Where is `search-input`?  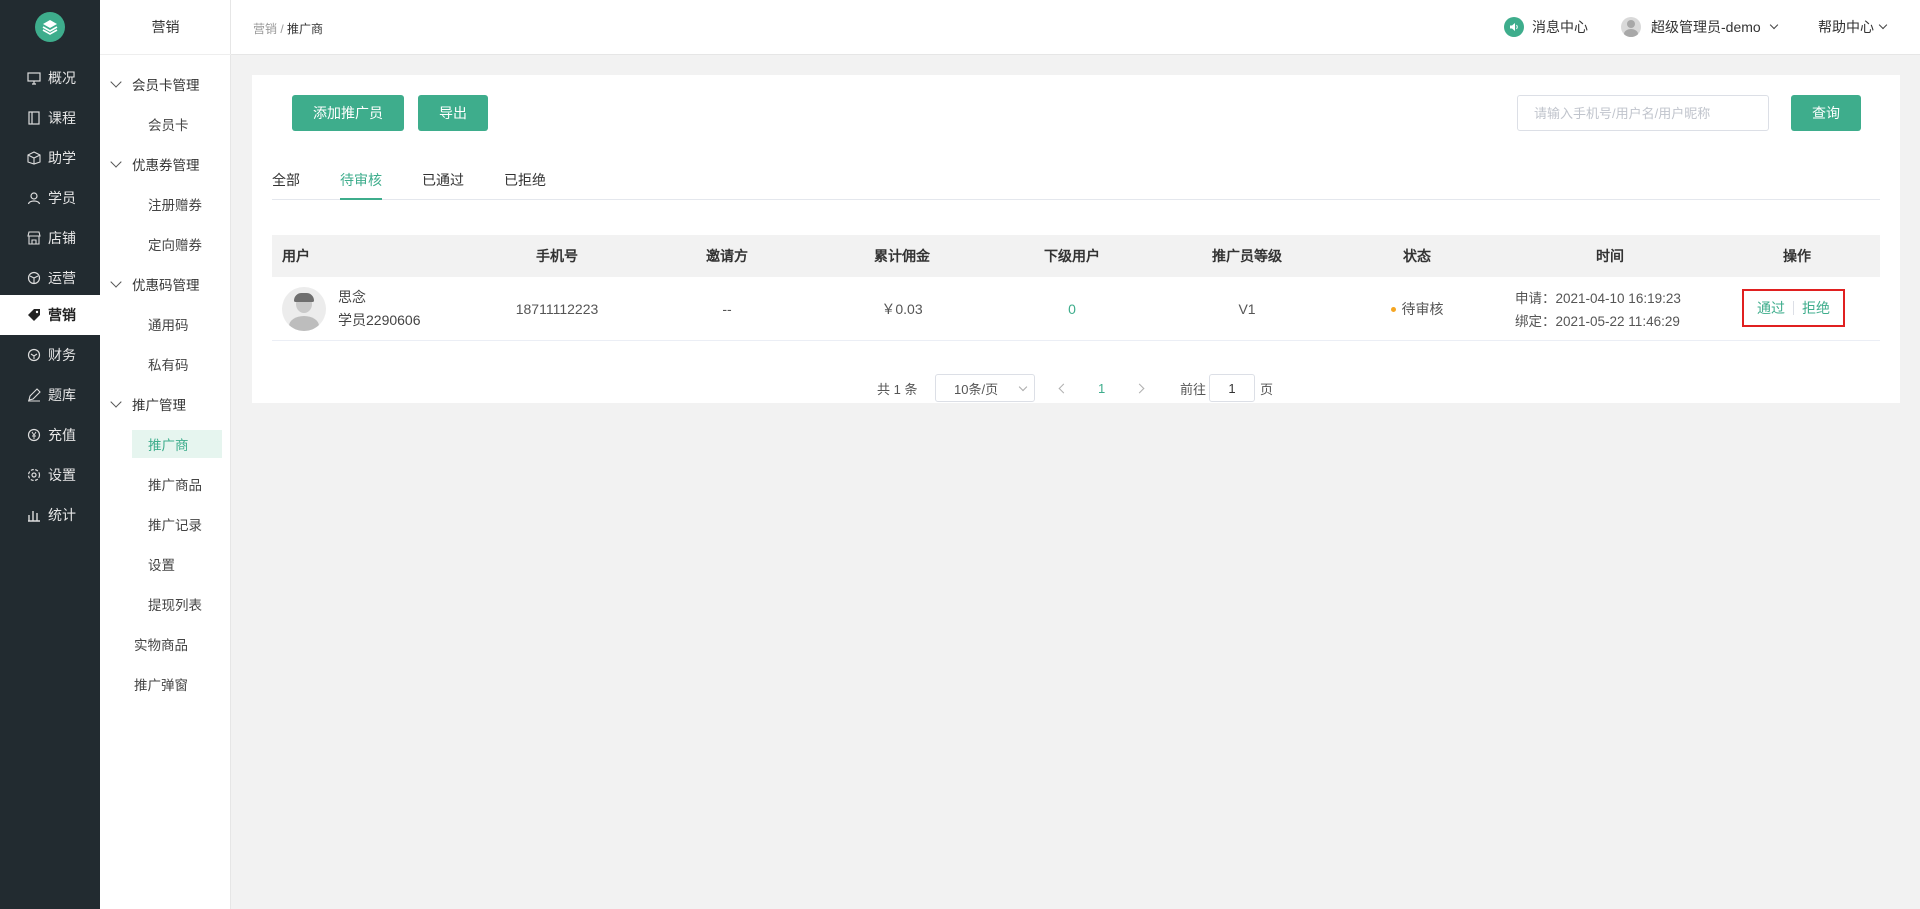
search-input is located at coordinates (1643, 113).